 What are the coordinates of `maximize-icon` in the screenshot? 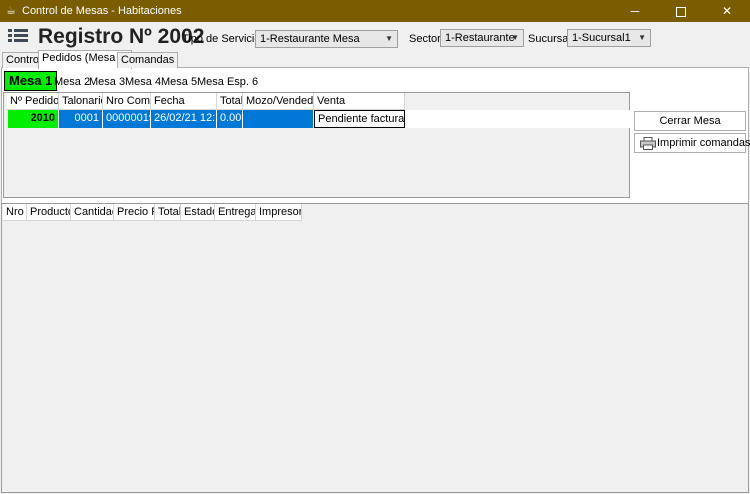 It's located at (681, 11).